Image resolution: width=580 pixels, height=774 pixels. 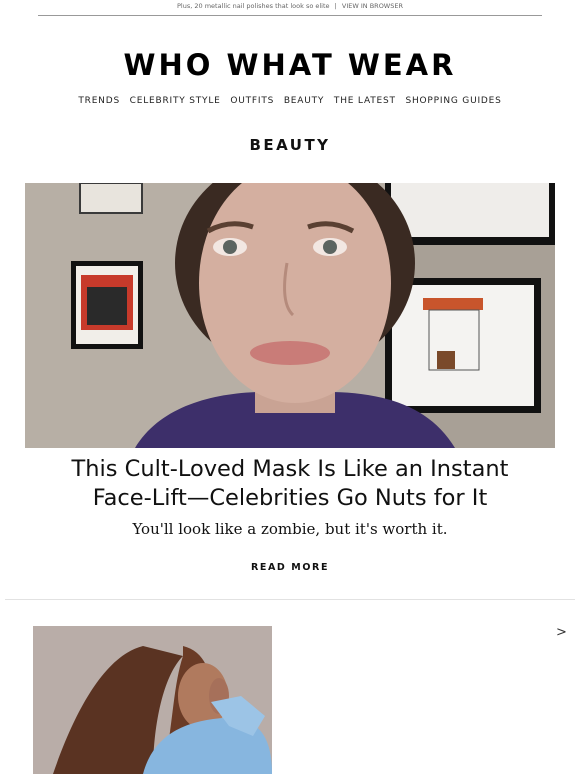 What do you see at coordinates (290, 65) in the screenshot?
I see `brand-logo: WHO WHAT WEAR` at bounding box center [290, 65].